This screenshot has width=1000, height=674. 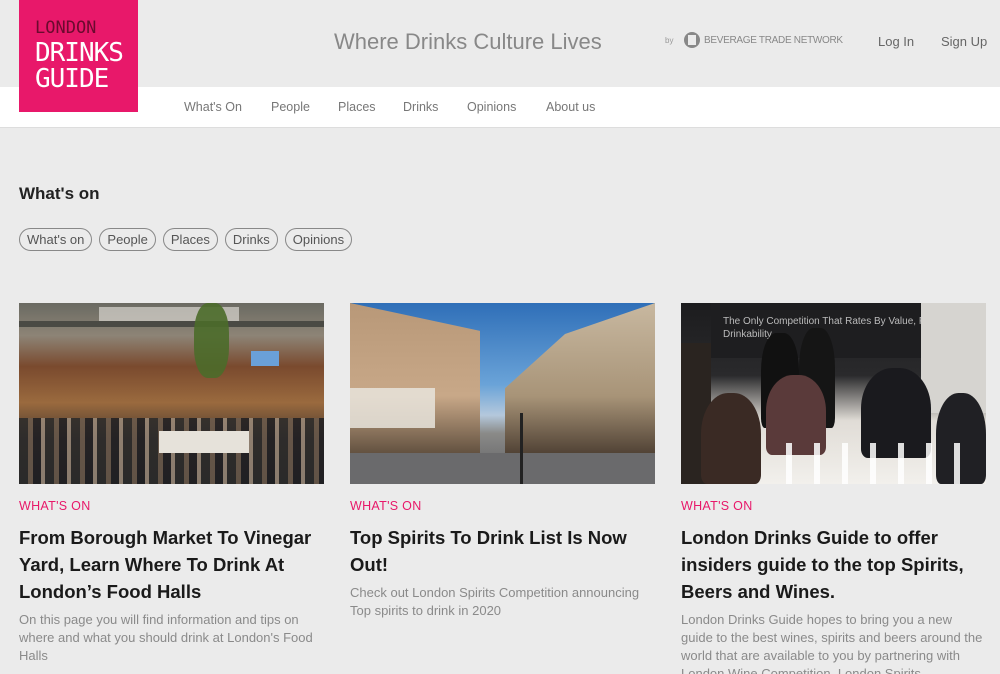 I want to click on logo-line-2: DRINKS, so click(x=79, y=53).